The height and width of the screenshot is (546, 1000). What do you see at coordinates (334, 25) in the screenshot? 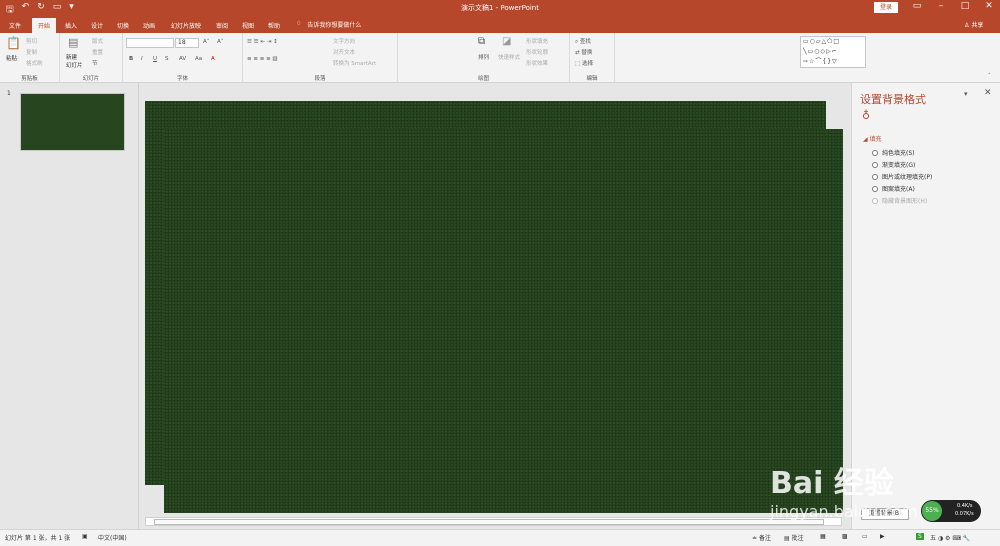
I see `tell-me-text: 告诉我你想要做什么` at bounding box center [334, 25].